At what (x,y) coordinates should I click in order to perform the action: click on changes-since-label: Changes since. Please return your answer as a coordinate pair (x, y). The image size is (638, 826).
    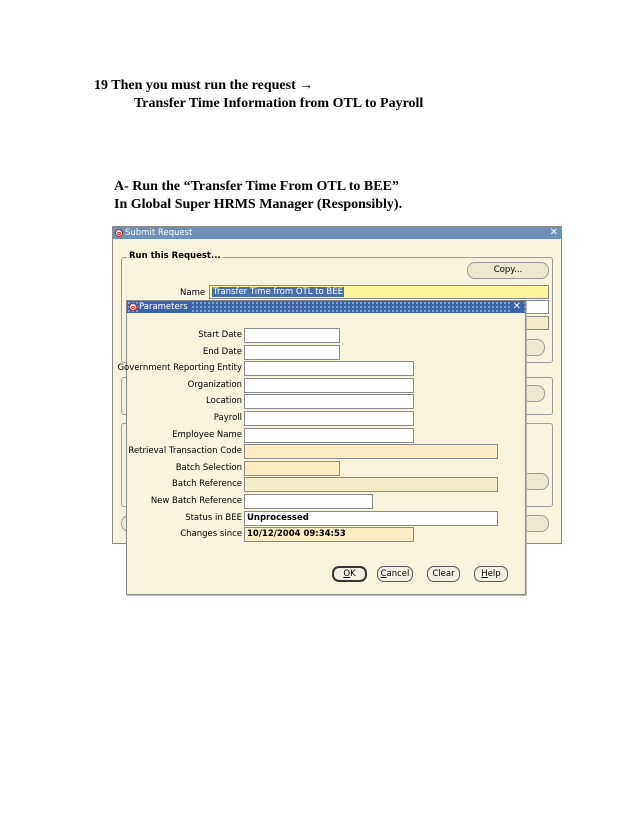
    Looking at the image, I should click on (211, 534).